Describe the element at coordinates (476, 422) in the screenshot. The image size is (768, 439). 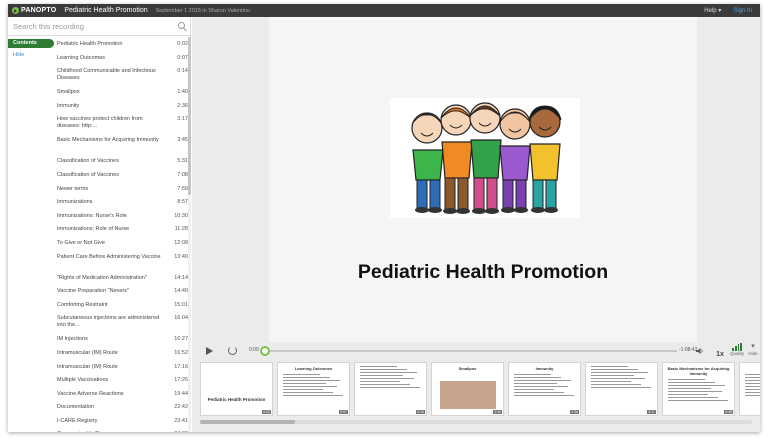
I see `thumbnails-scrollbar` at that location.